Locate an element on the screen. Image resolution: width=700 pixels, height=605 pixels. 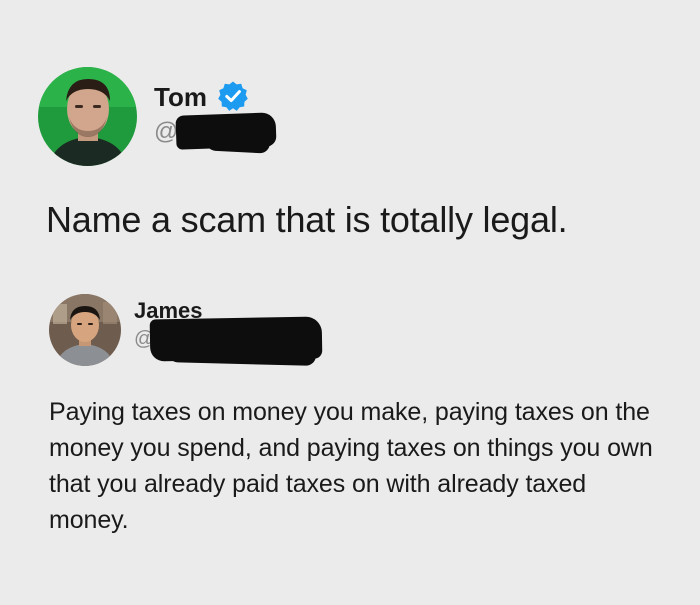
avatar-james is located at coordinates (85, 330).